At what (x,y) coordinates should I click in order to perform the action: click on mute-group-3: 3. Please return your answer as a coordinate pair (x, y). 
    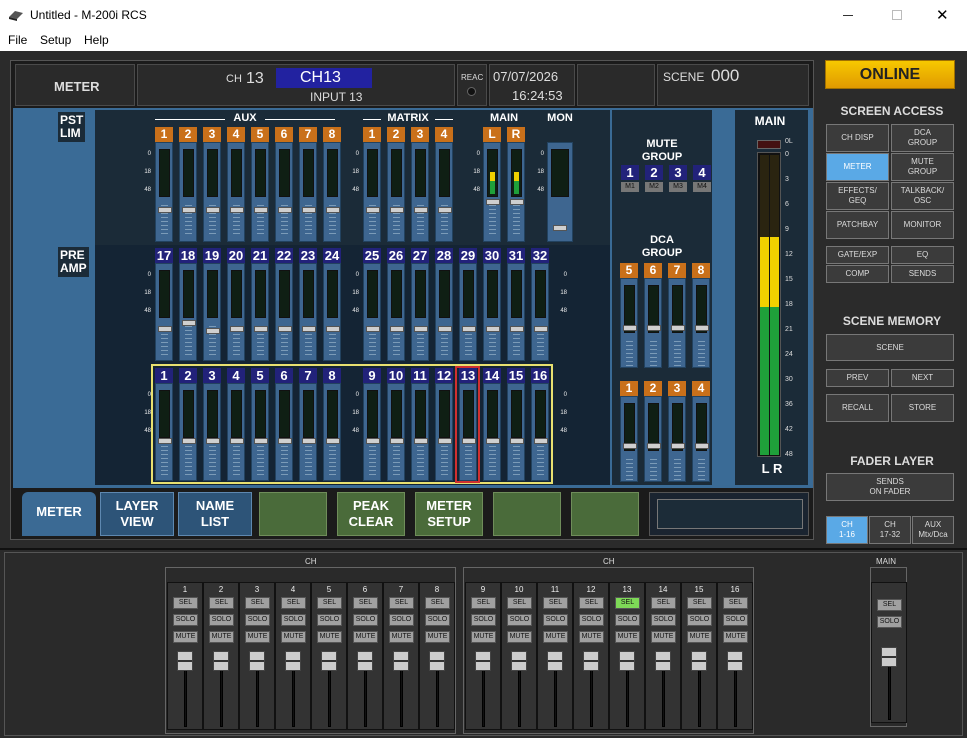
    Looking at the image, I should click on (678, 172).